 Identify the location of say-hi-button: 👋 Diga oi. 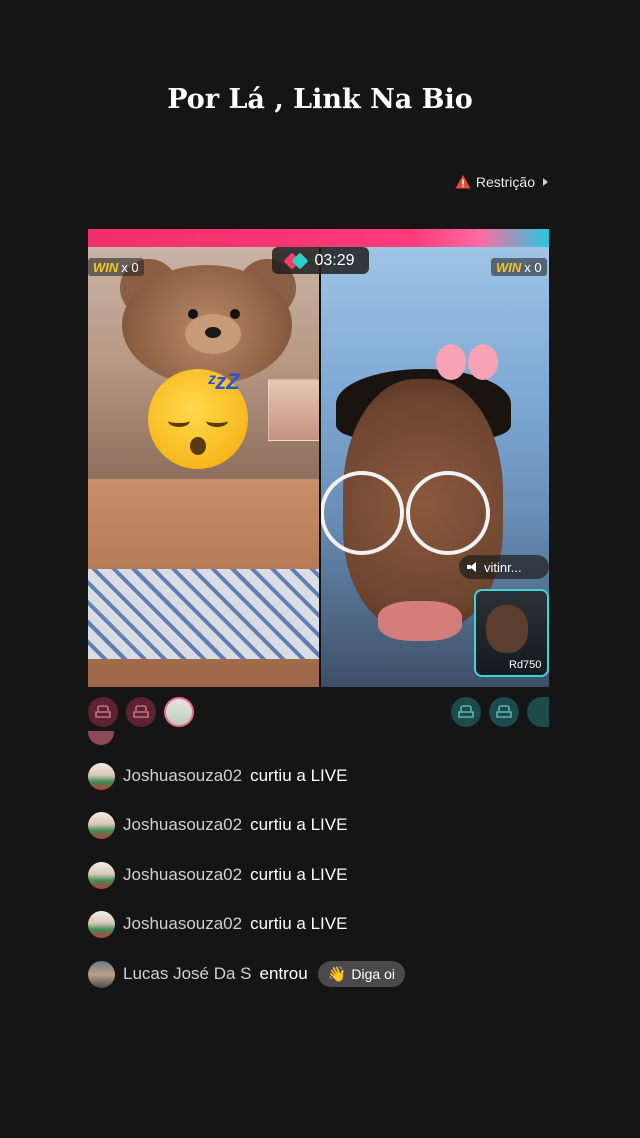
(361, 974).